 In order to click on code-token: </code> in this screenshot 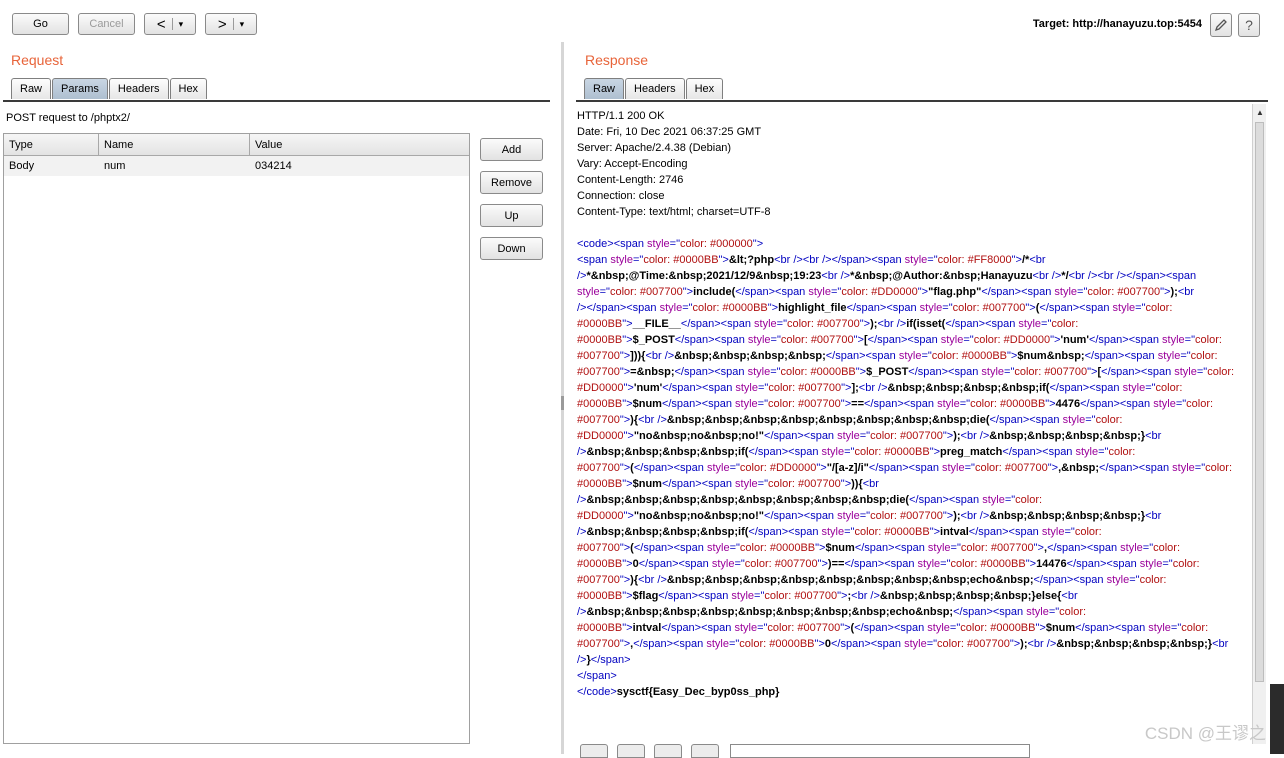, I will do `click(597, 692)`.